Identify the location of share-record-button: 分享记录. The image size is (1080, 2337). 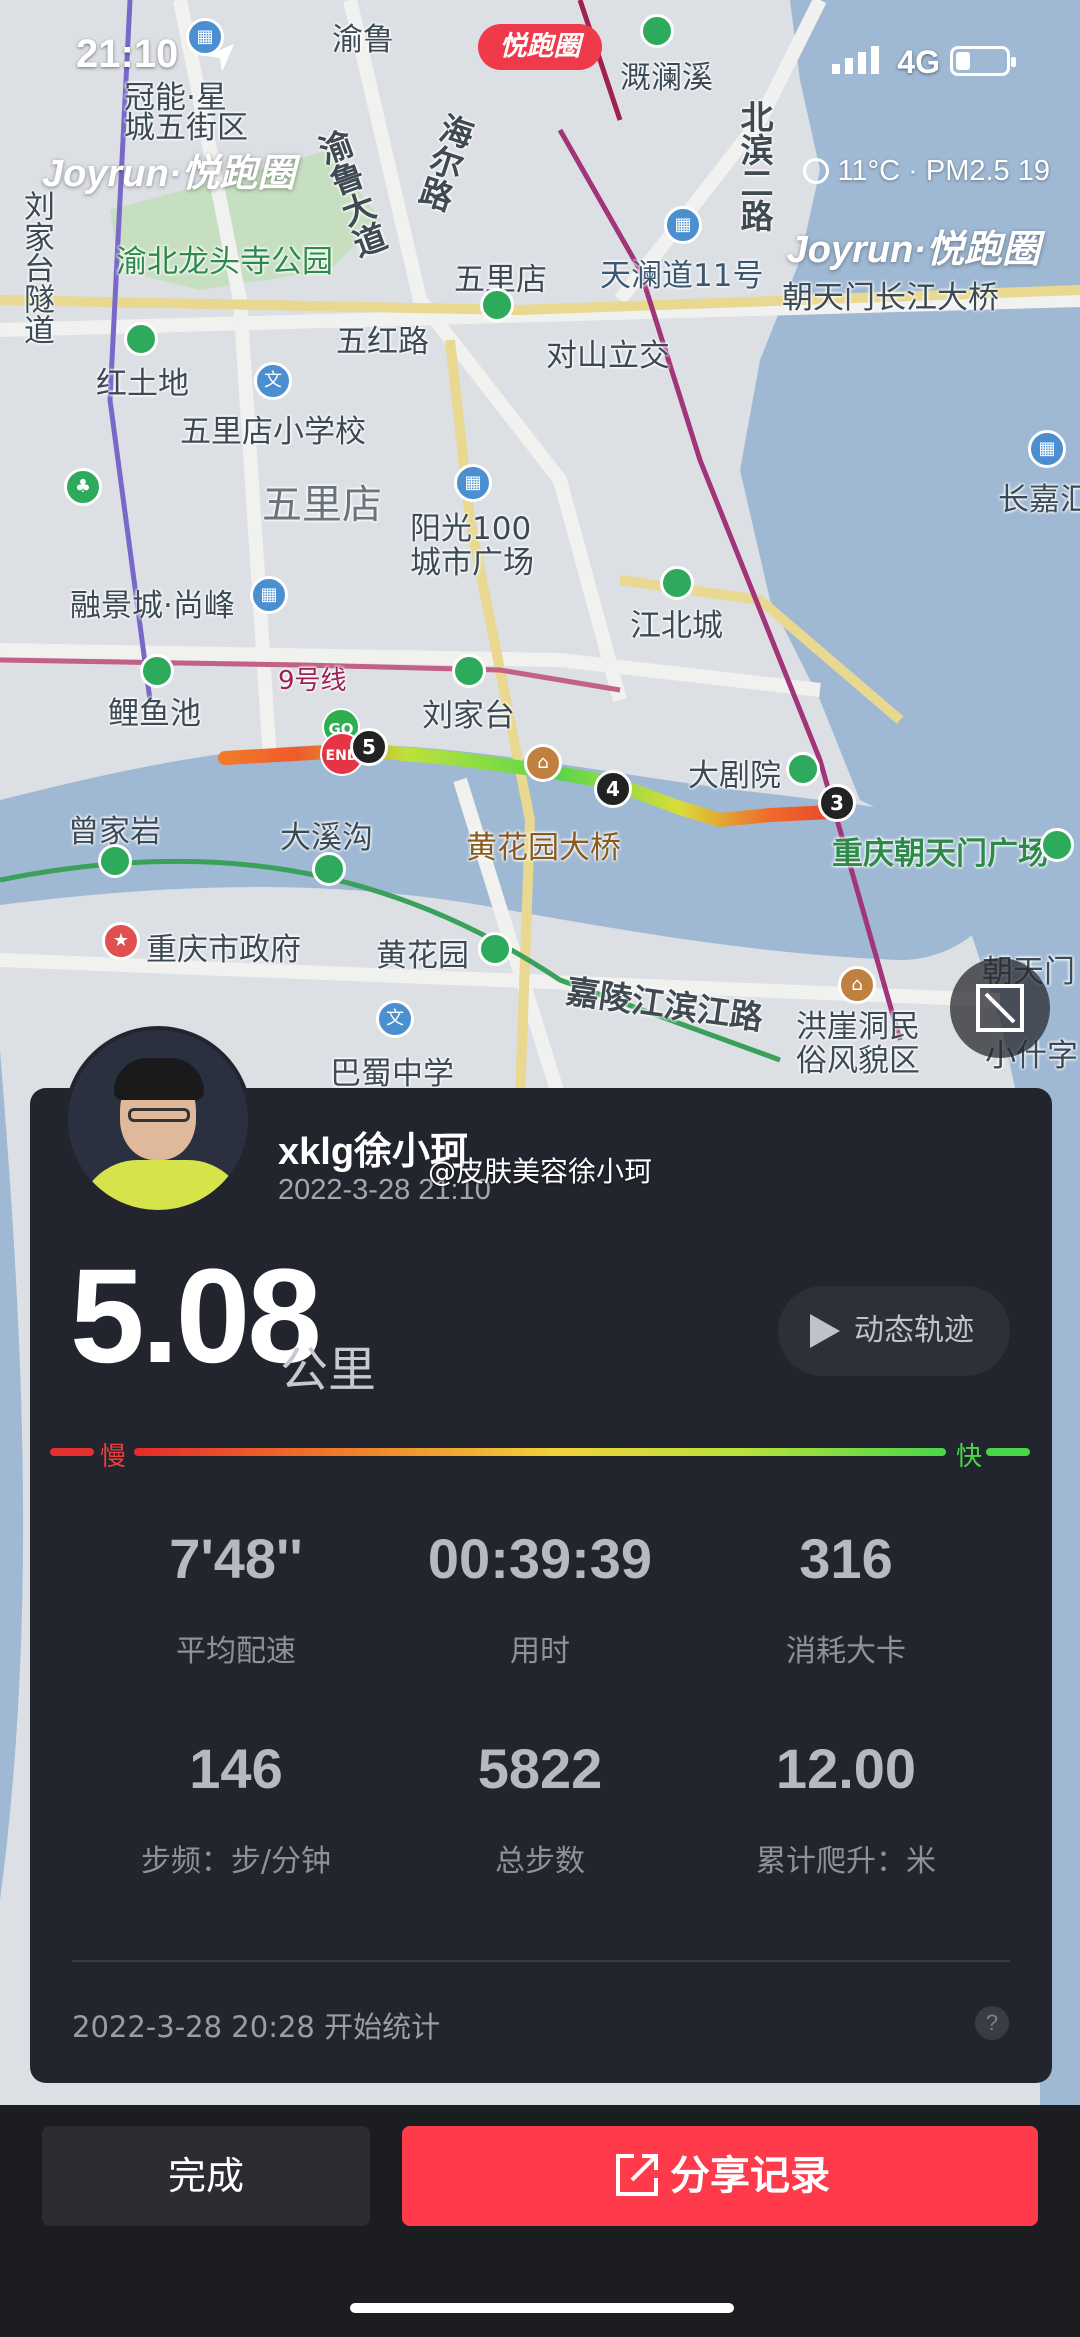
(720, 2176).